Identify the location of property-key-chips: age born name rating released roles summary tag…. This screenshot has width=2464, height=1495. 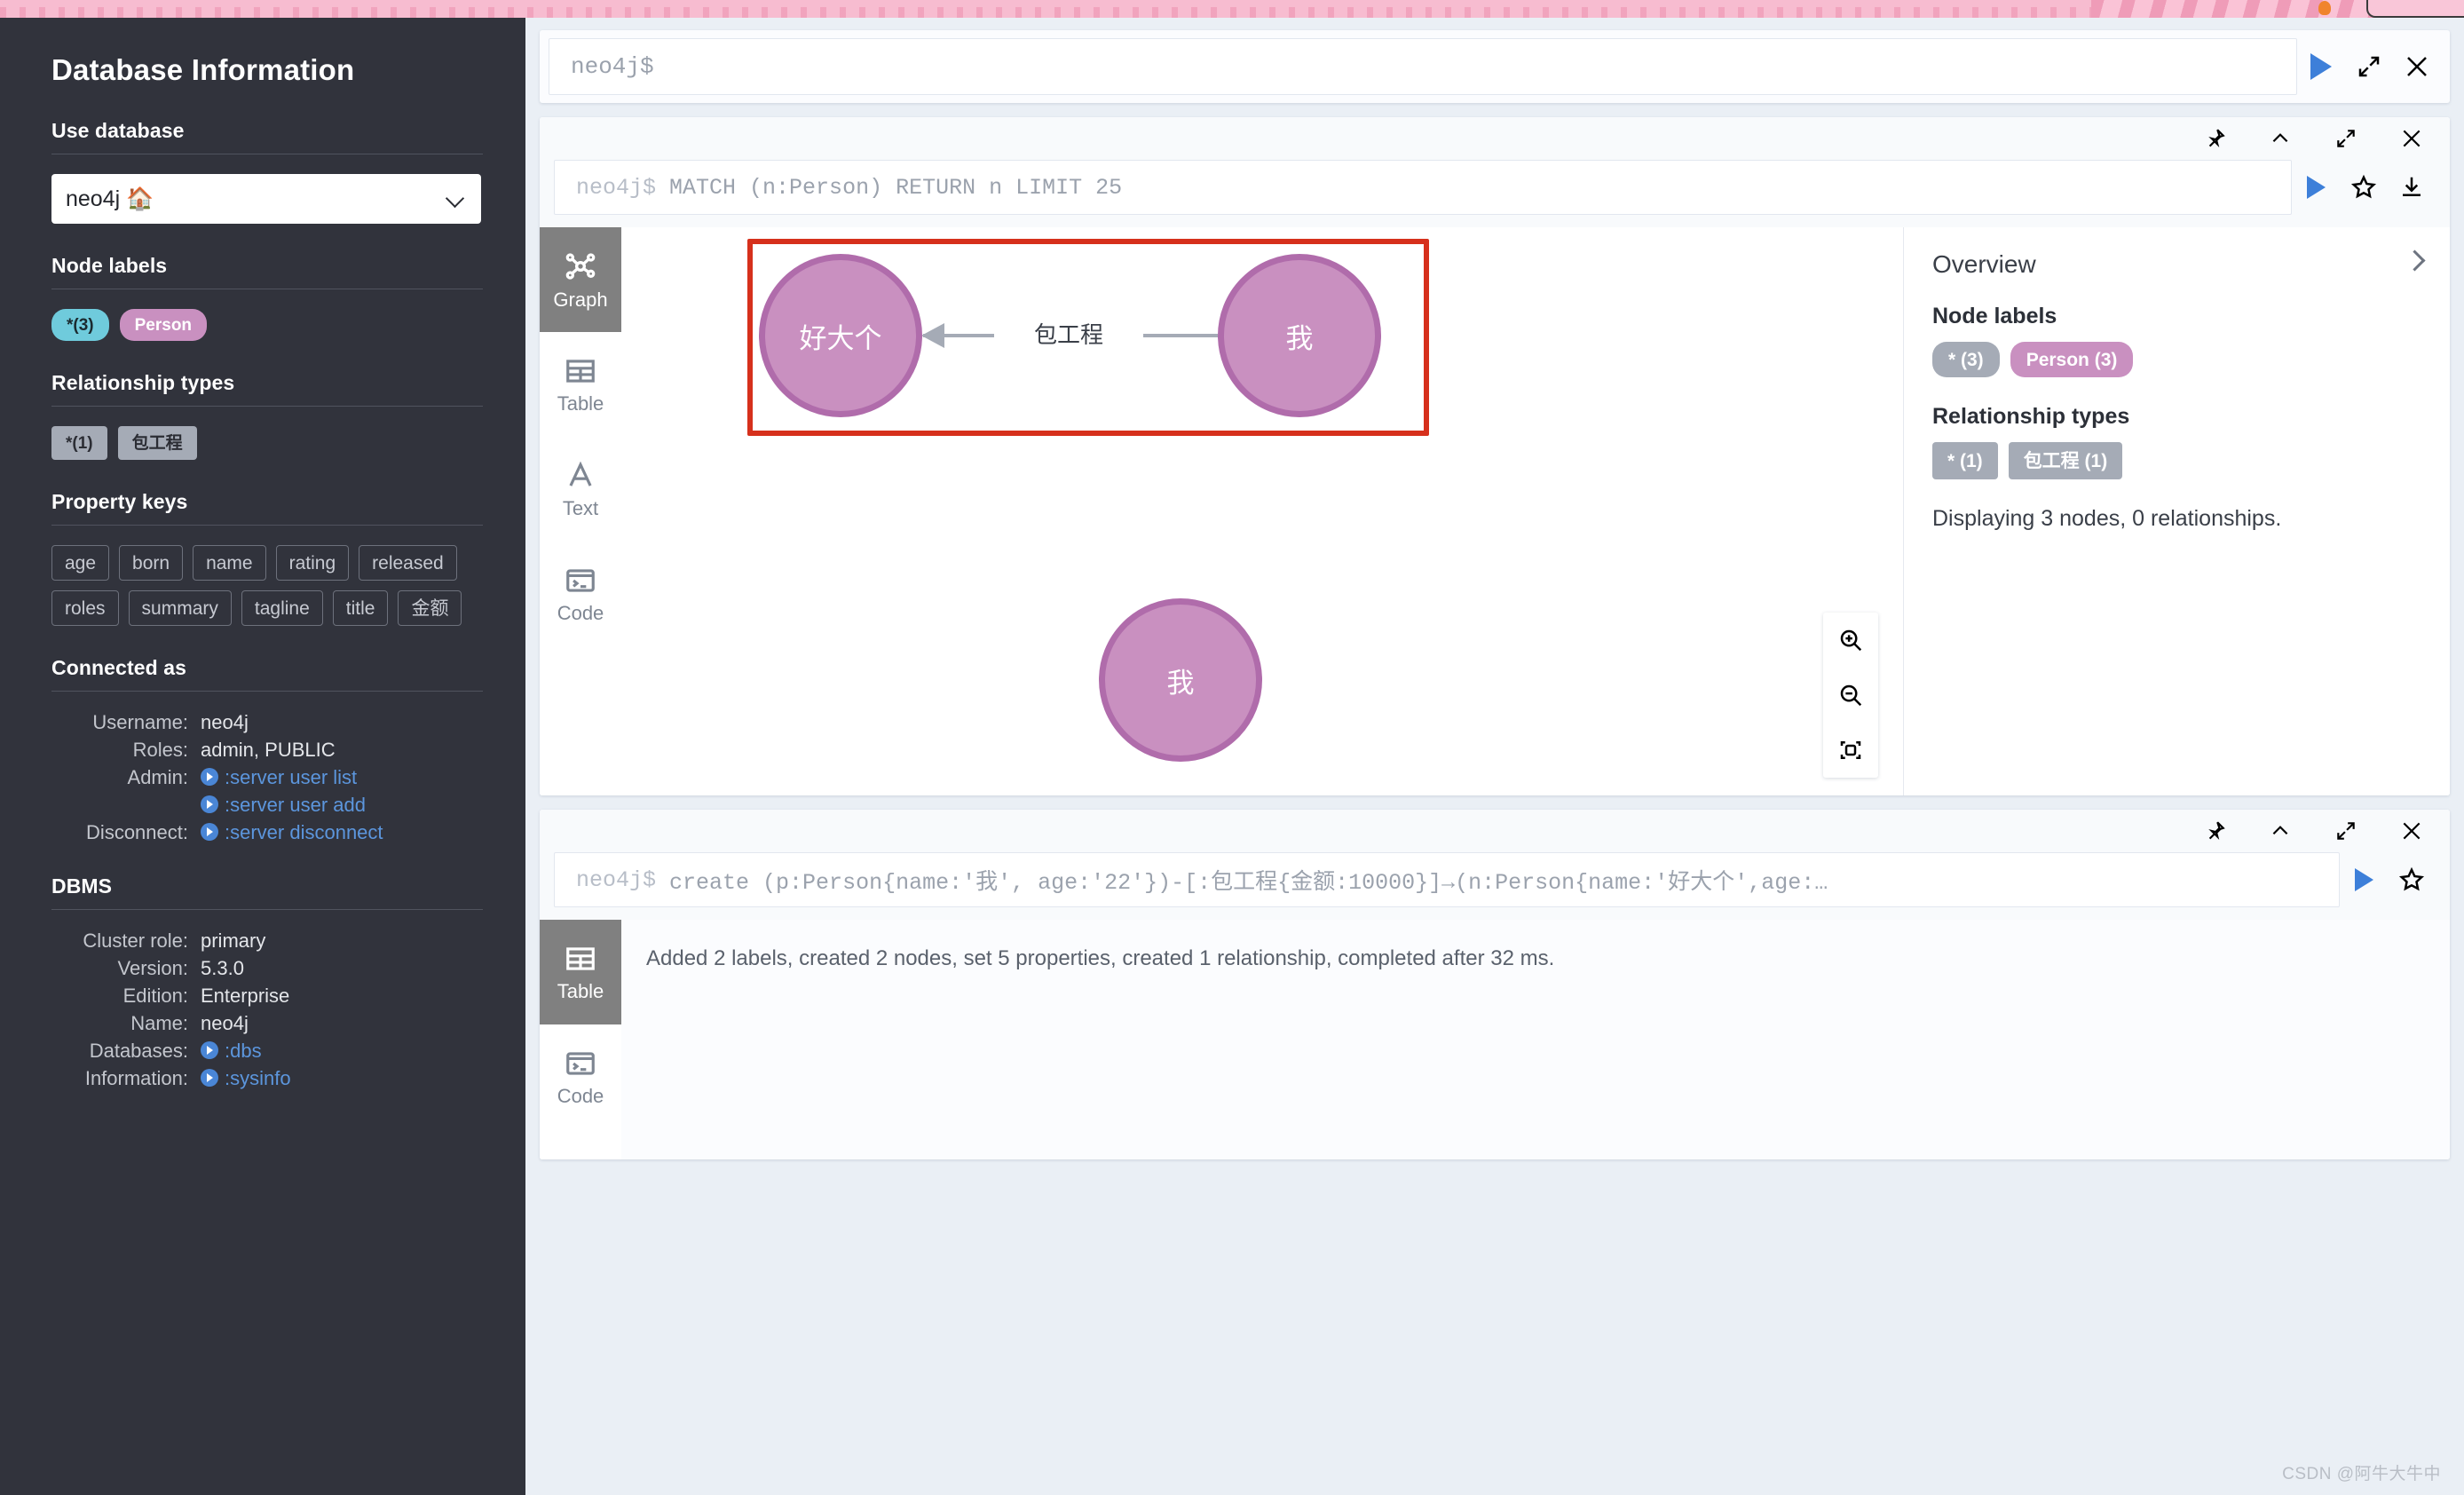
(260, 585).